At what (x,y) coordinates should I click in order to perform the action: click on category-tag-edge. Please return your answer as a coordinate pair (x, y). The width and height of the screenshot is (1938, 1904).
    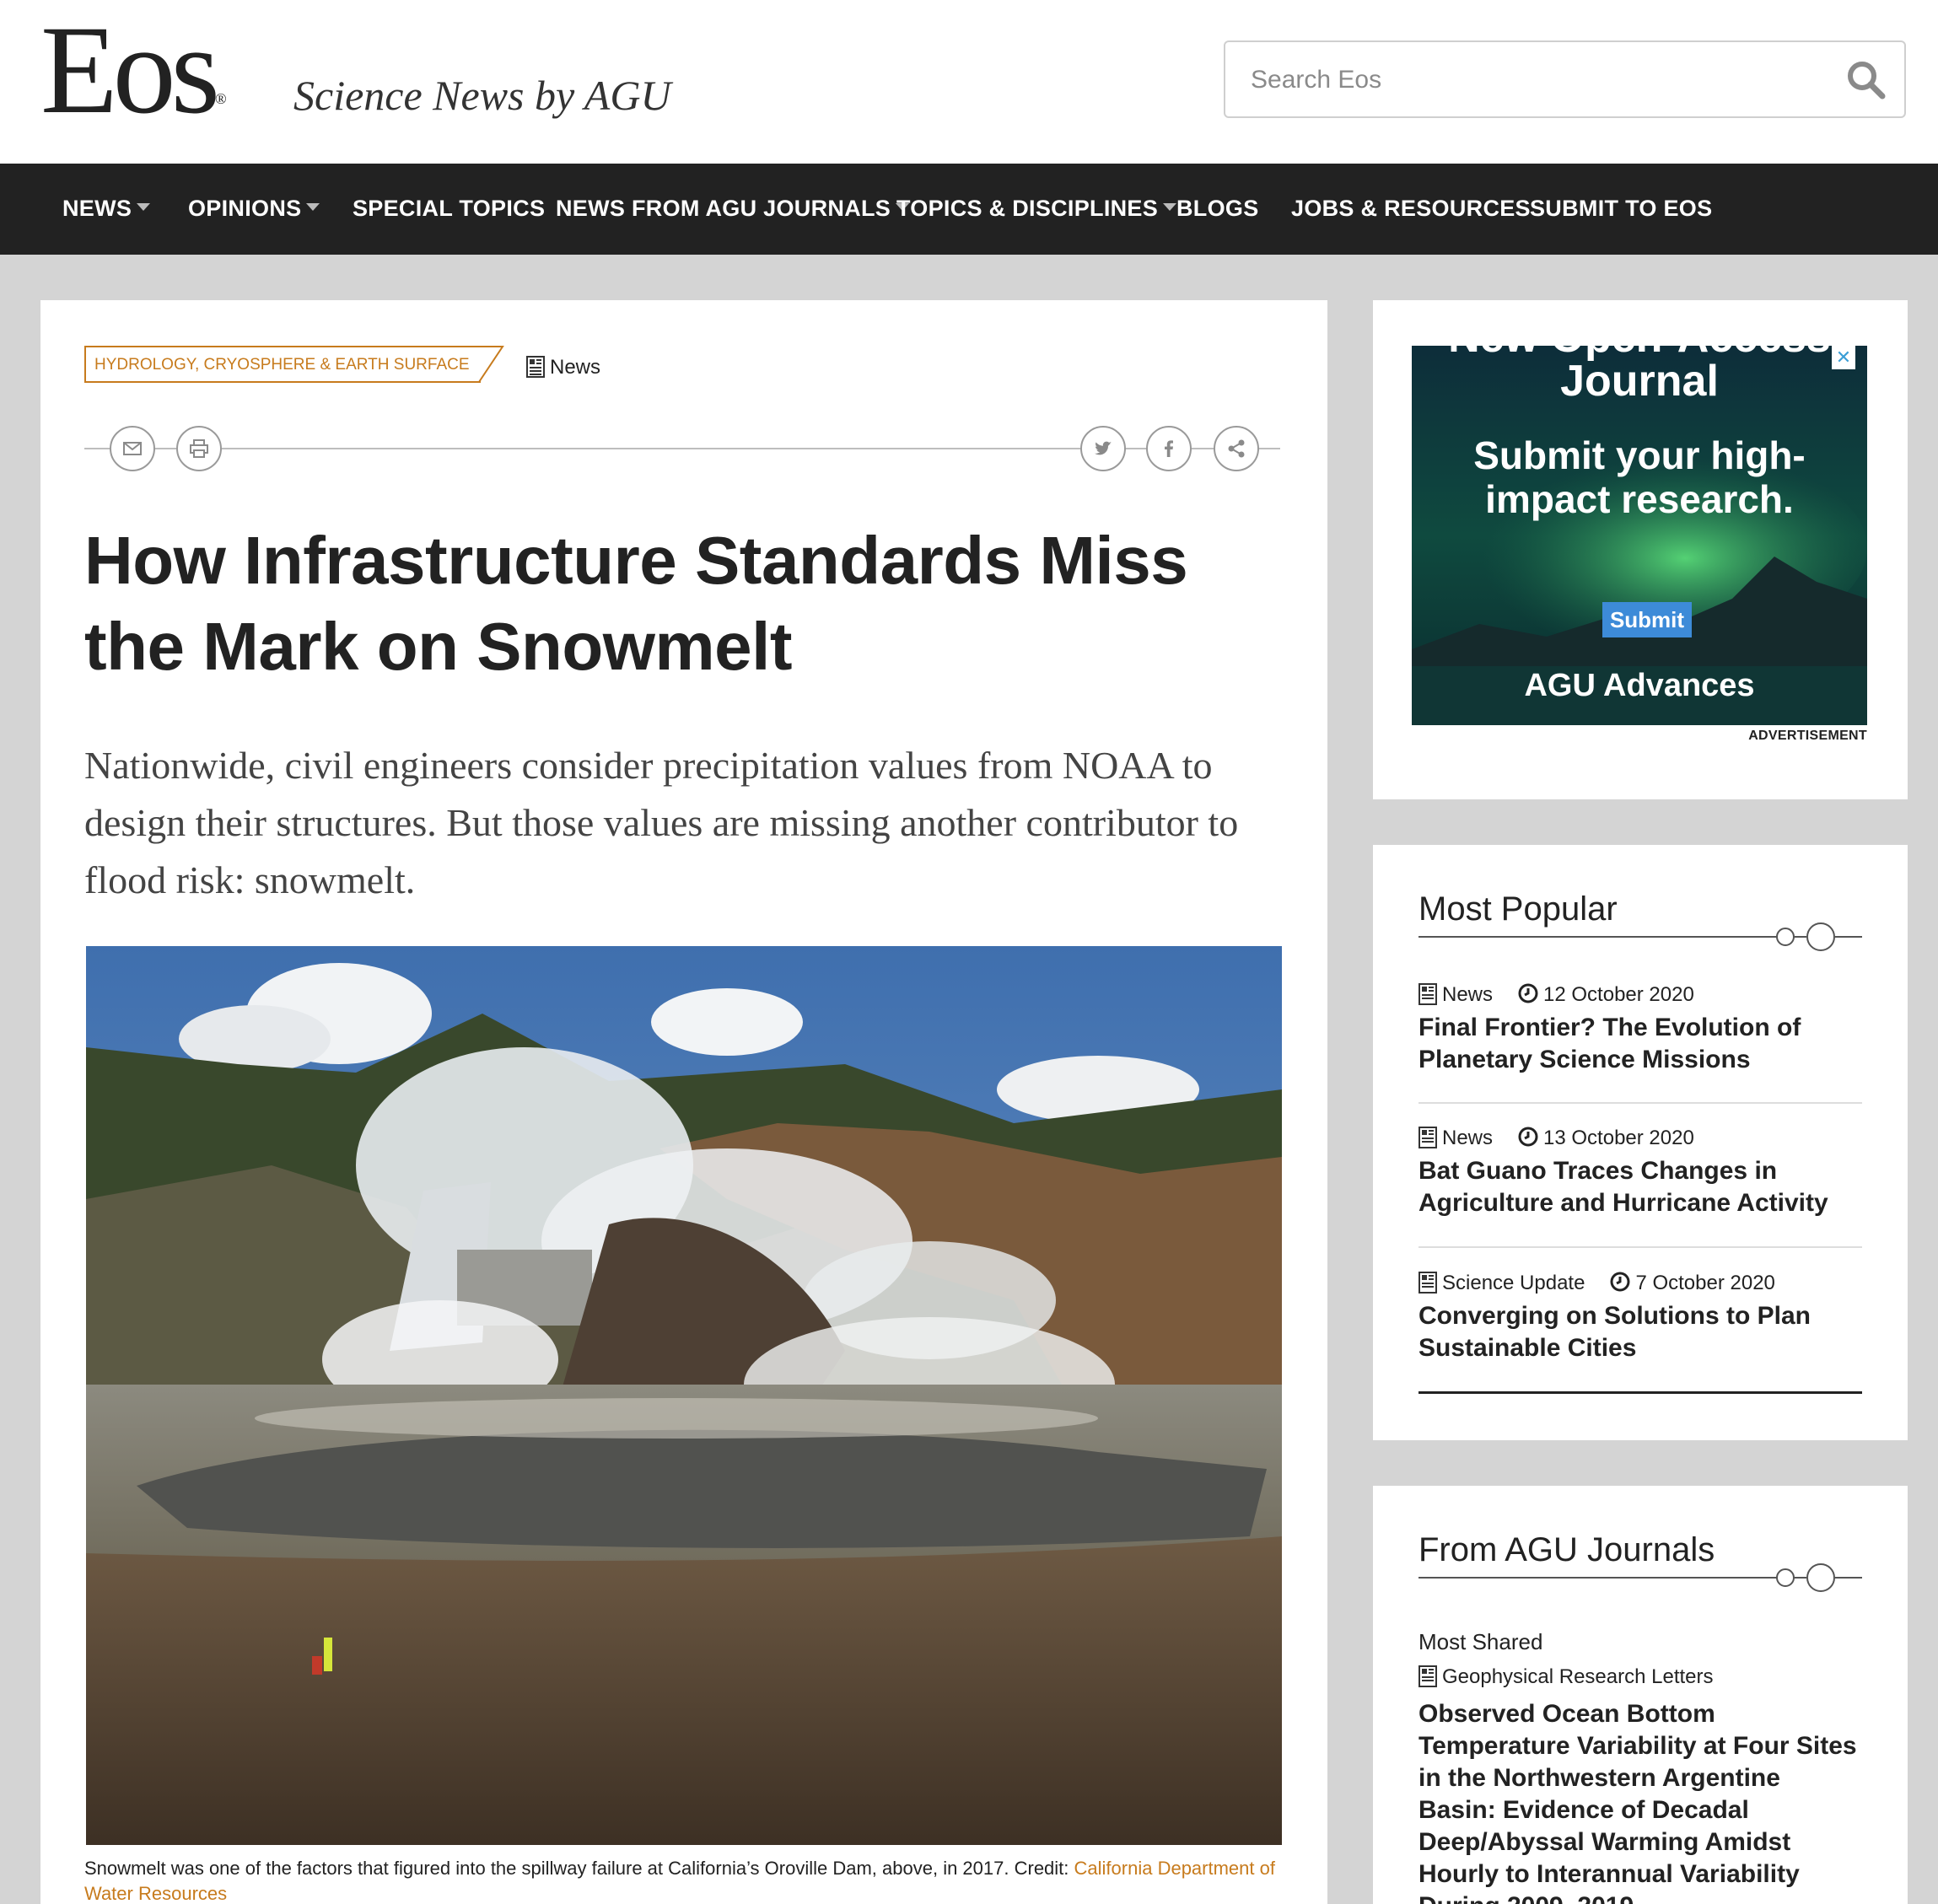
    Looking at the image, I should click on (487, 364).